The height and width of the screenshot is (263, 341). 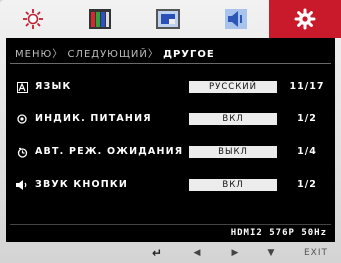 What do you see at coordinates (82, 184) in the screenshot?
I see `setting-label: ЗВУК КНОПКИ` at bounding box center [82, 184].